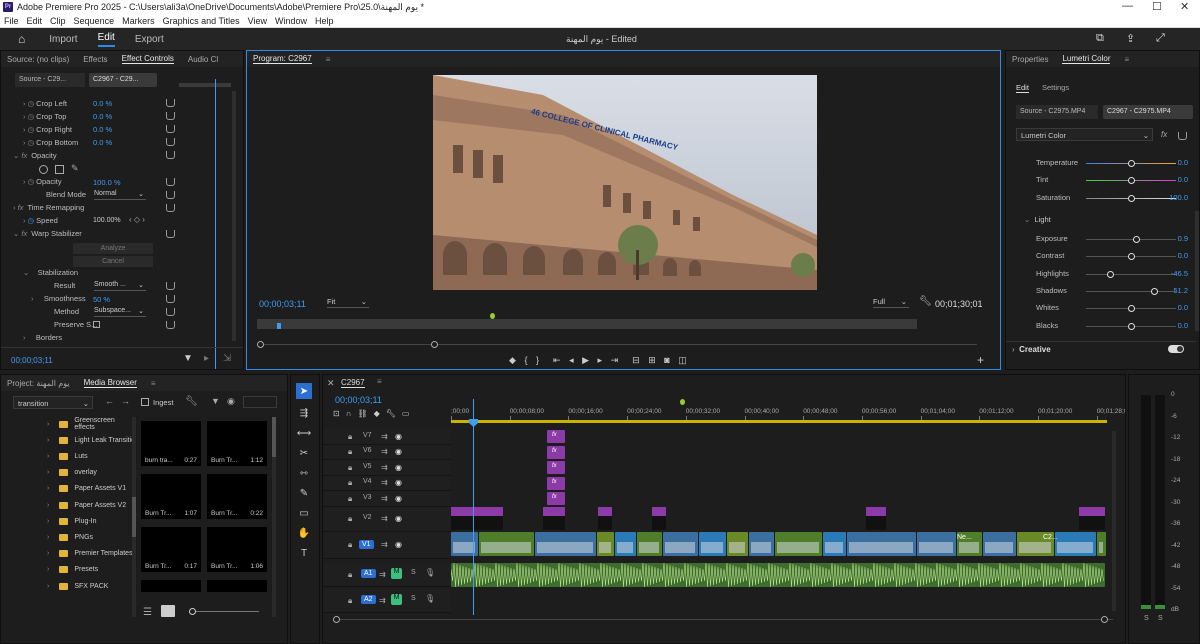  I want to click on quality-dropdown: Full ⌄, so click(891, 302).